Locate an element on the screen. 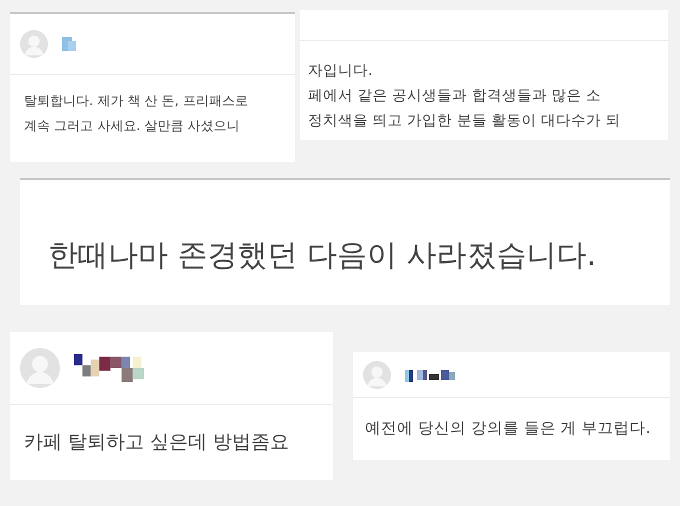  post-text: 탈퇴합니다. 제가 책 산 돈, 프리패스로 is located at coordinates (136, 102).